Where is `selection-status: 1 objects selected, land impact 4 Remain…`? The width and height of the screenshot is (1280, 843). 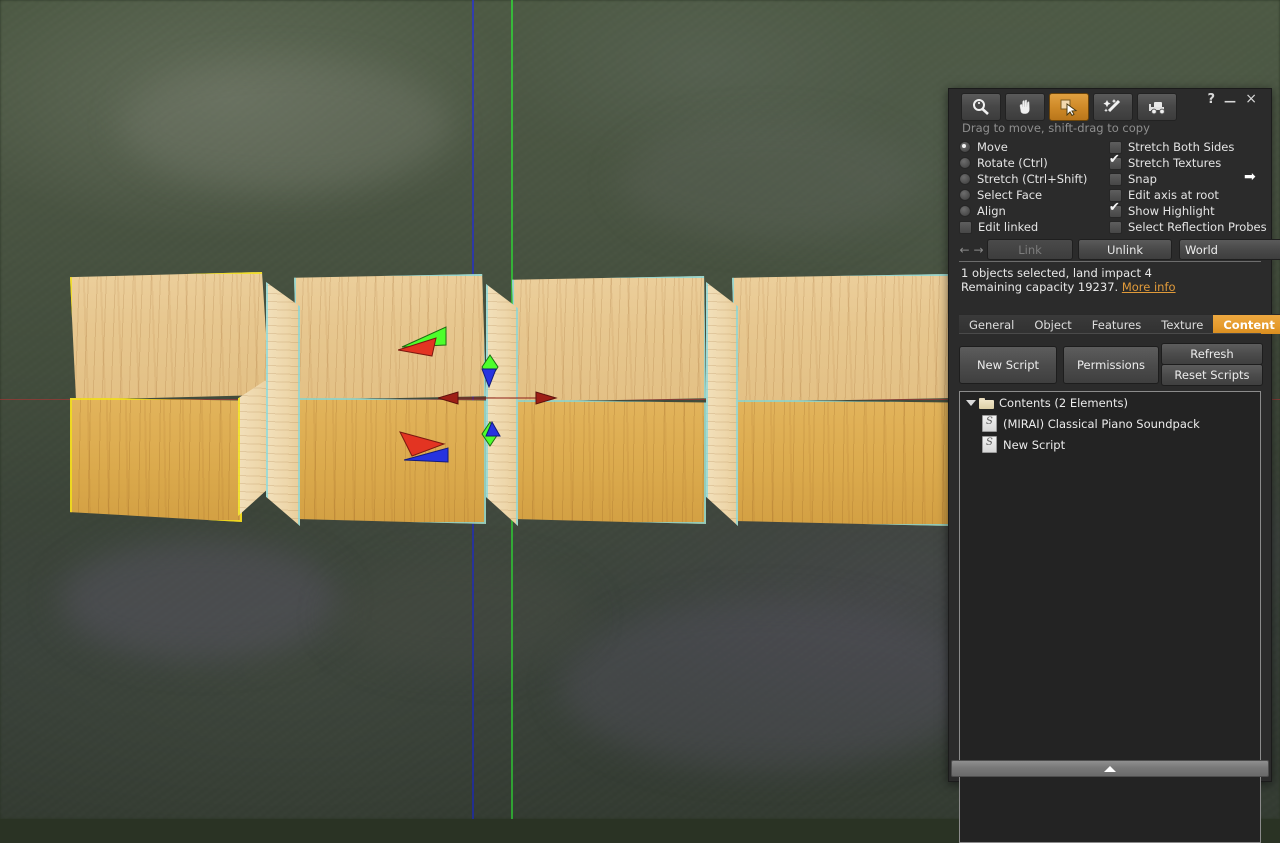 selection-status: 1 objects selected, land impact 4 Remain… is located at coordinates (1068, 280).